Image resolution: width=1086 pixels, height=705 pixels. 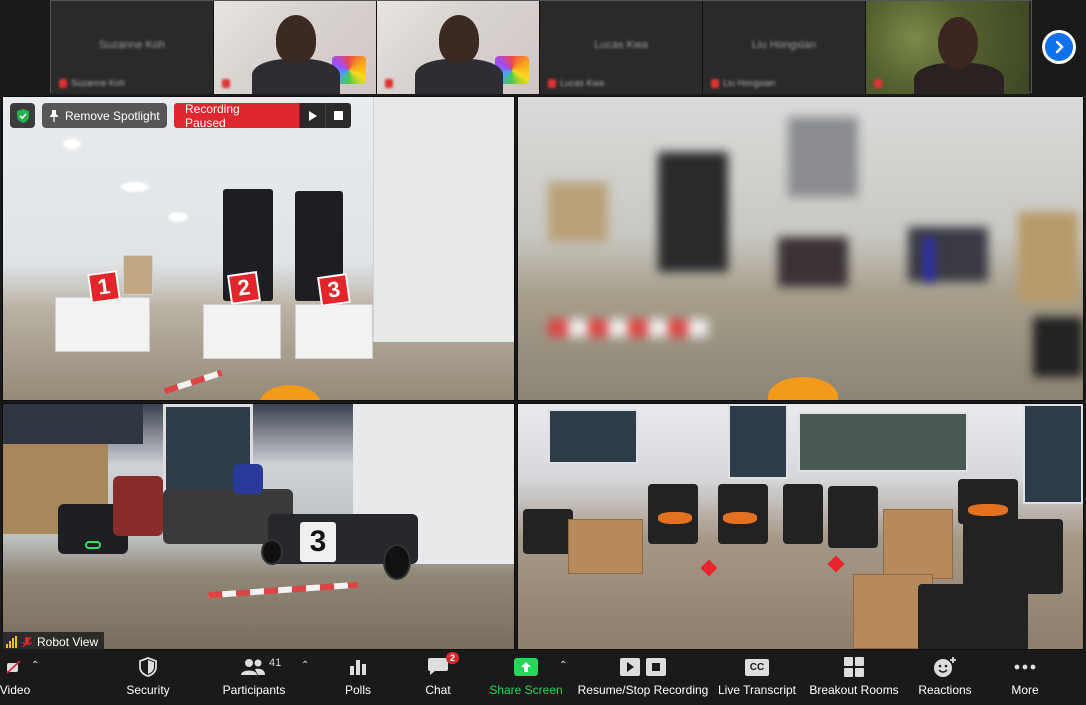 What do you see at coordinates (757, 667) in the screenshot?
I see `cc-text: CC` at bounding box center [757, 667].